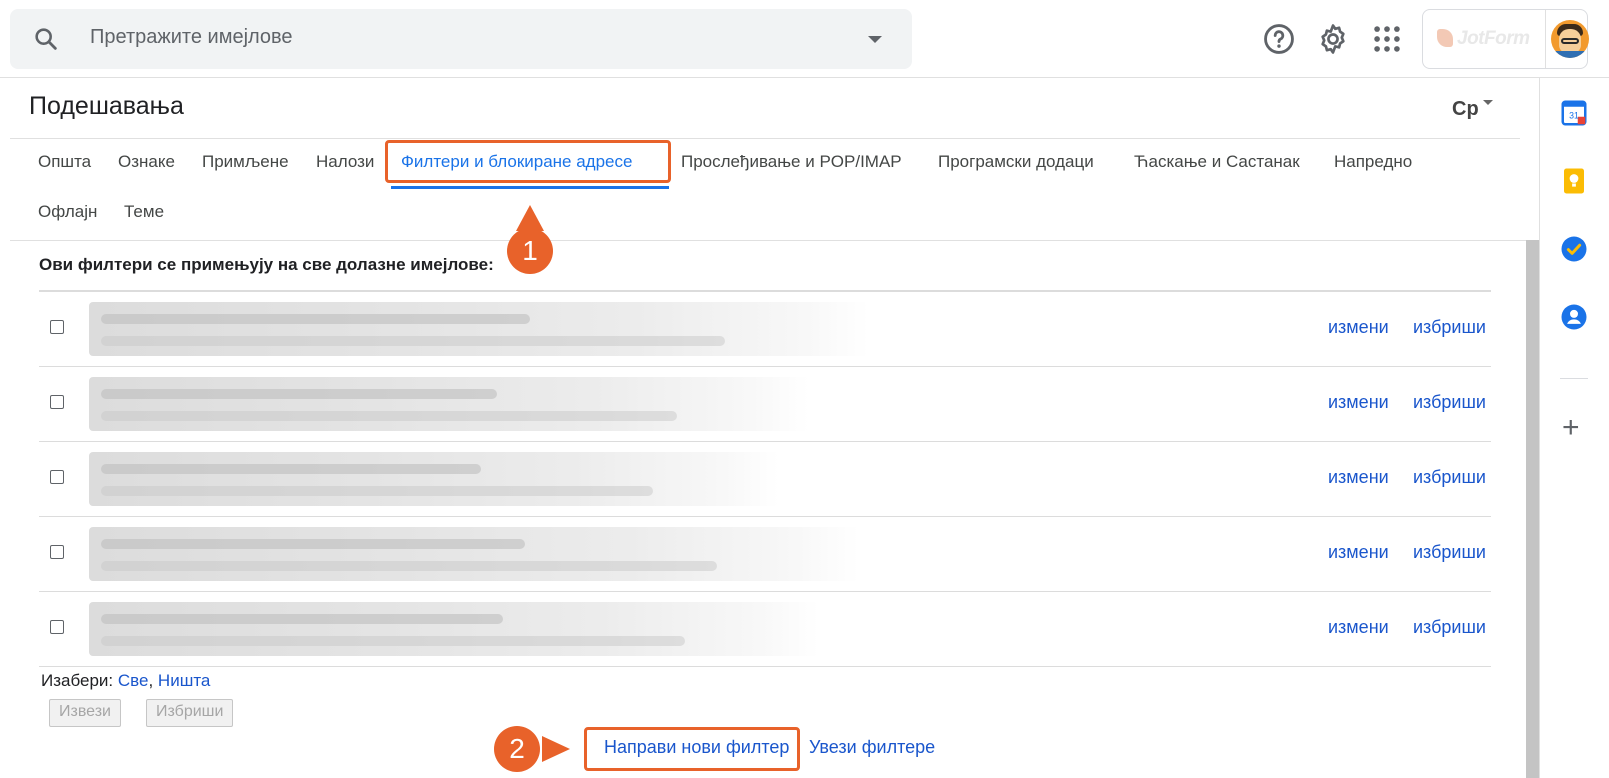 This screenshot has height=778, width=1609. I want to click on keep-icon, so click(1574, 181).